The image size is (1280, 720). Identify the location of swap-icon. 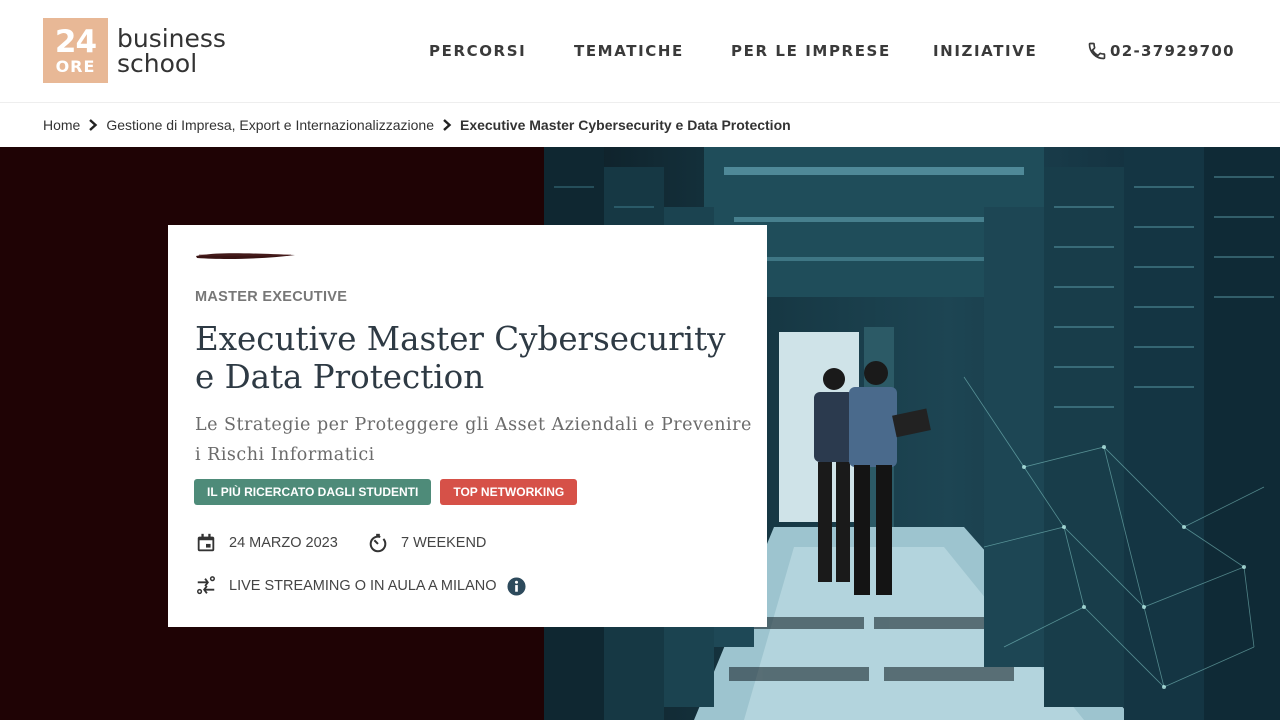
(206, 585).